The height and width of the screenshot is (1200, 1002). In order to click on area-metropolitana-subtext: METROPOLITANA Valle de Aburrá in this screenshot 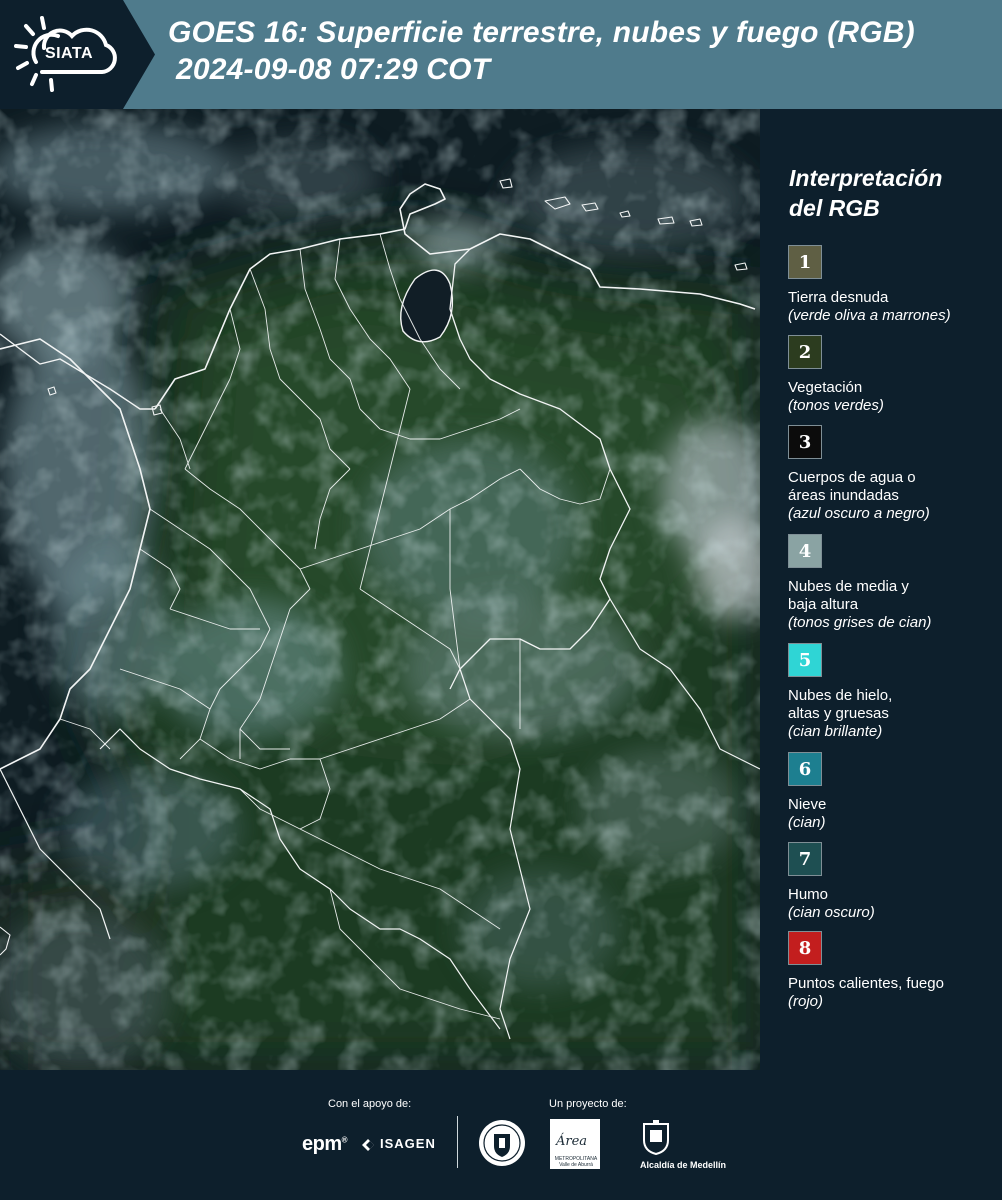, I will do `click(576, 1162)`.